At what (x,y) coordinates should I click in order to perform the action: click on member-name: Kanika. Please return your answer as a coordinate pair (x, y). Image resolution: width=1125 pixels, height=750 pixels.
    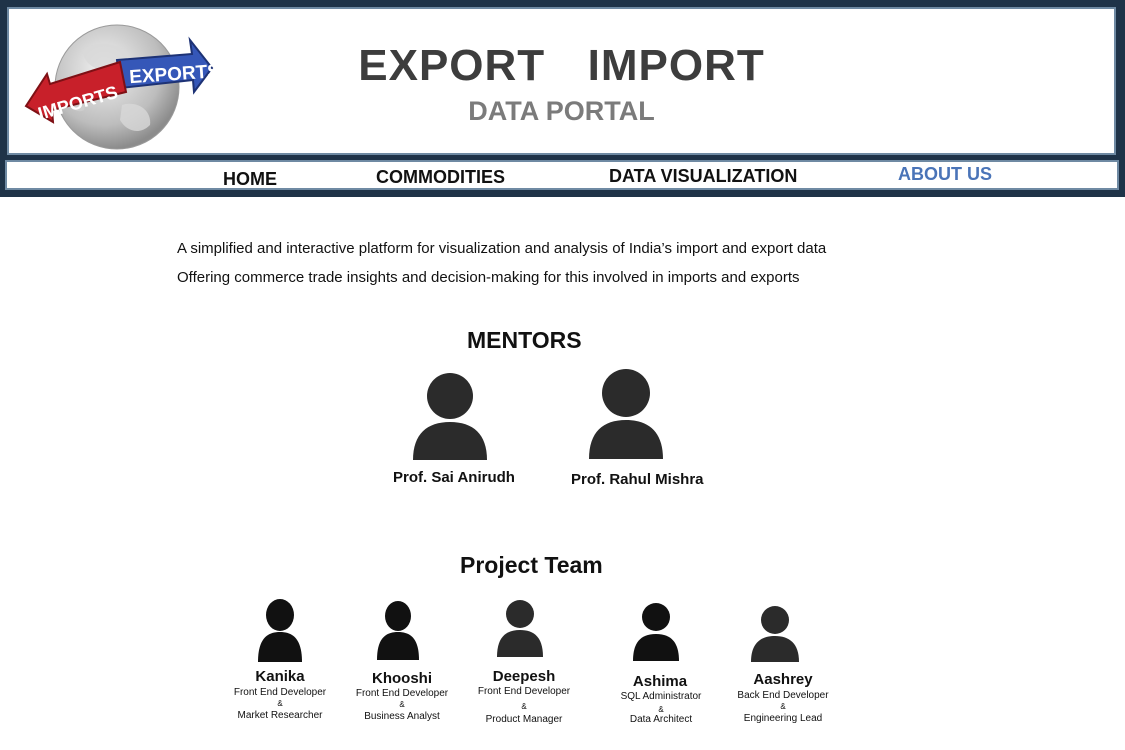
    Looking at the image, I should click on (280, 676).